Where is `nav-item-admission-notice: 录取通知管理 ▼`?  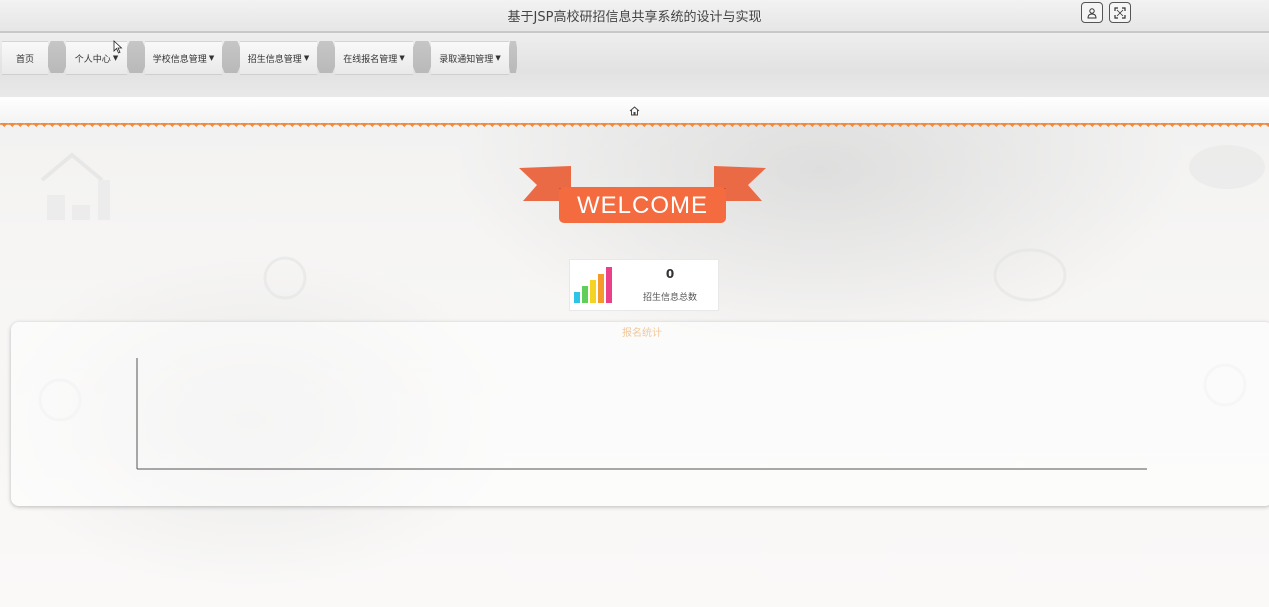
nav-item-admission-notice: 录取通知管理 ▼ is located at coordinates (470, 58).